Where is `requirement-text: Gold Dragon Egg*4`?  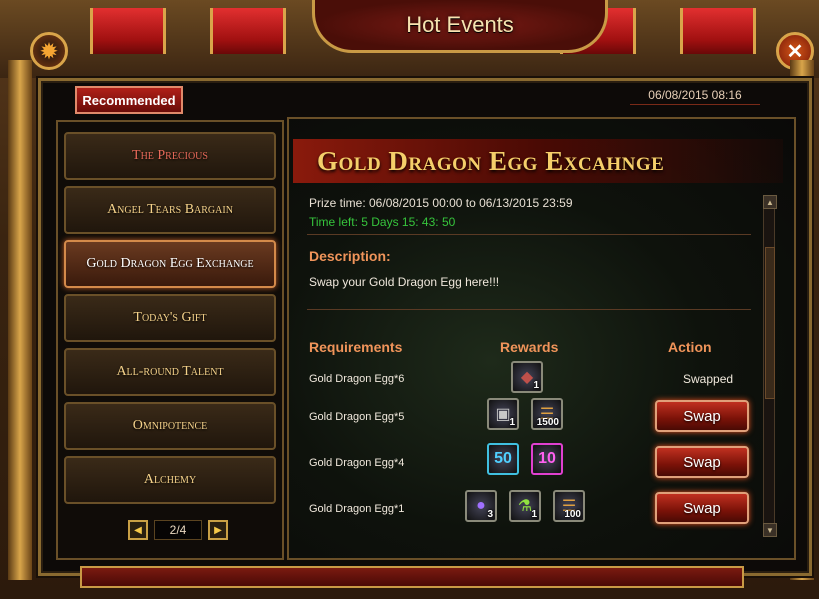 requirement-text: Gold Dragon Egg*4 is located at coordinates (357, 463).